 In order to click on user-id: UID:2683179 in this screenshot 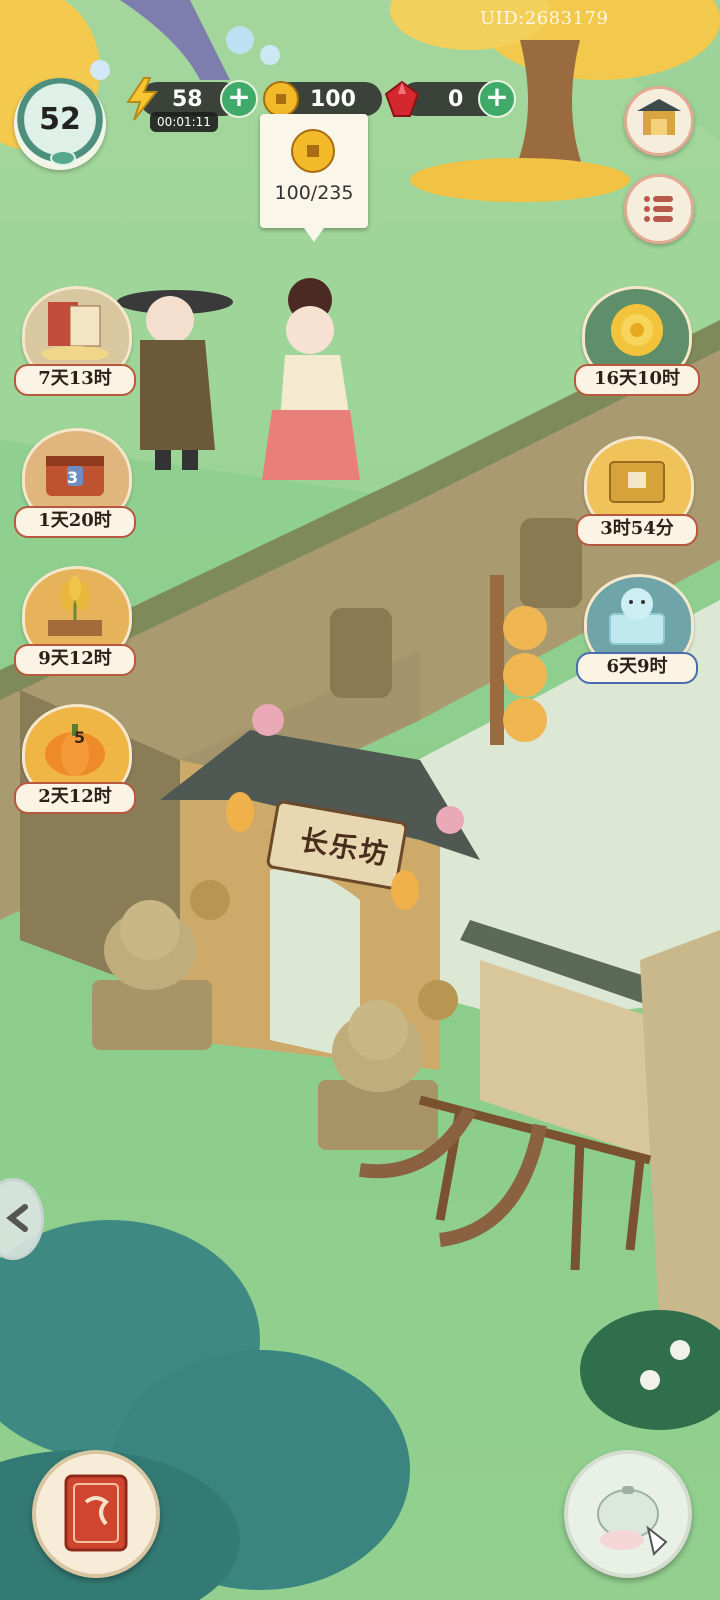, I will do `click(544, 18)`.